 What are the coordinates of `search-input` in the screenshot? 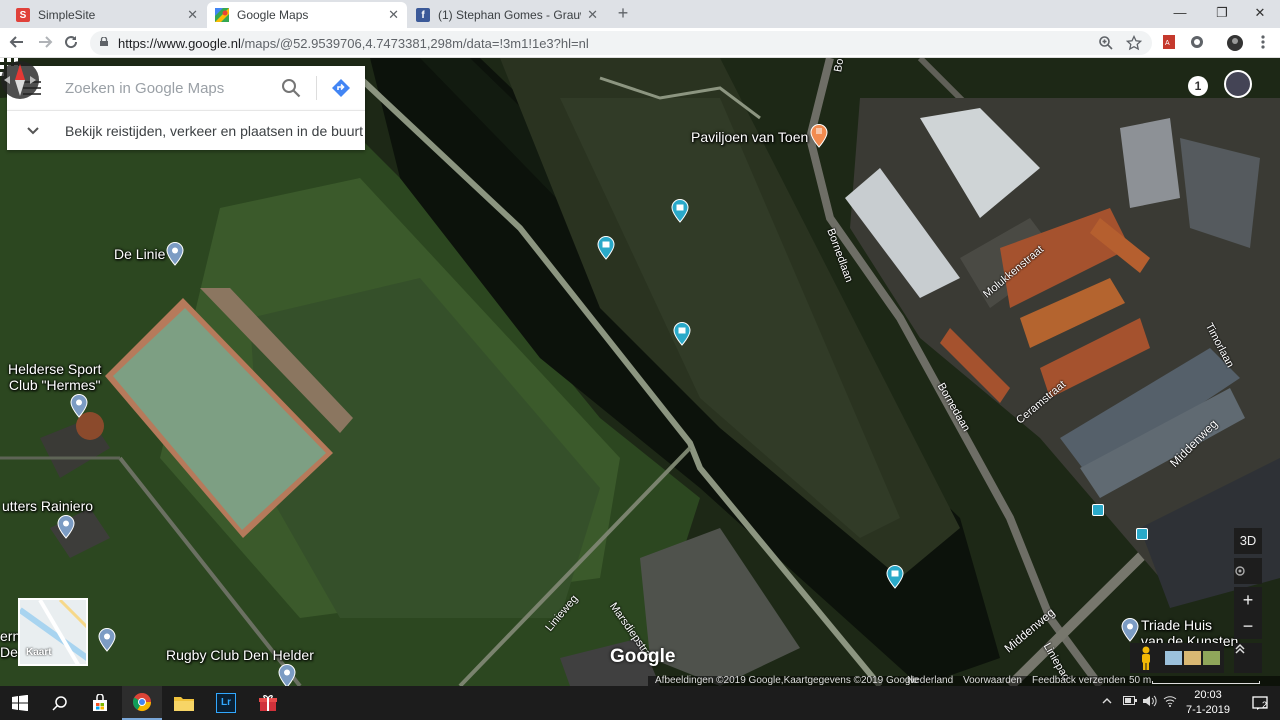 It's located at (165, 88).